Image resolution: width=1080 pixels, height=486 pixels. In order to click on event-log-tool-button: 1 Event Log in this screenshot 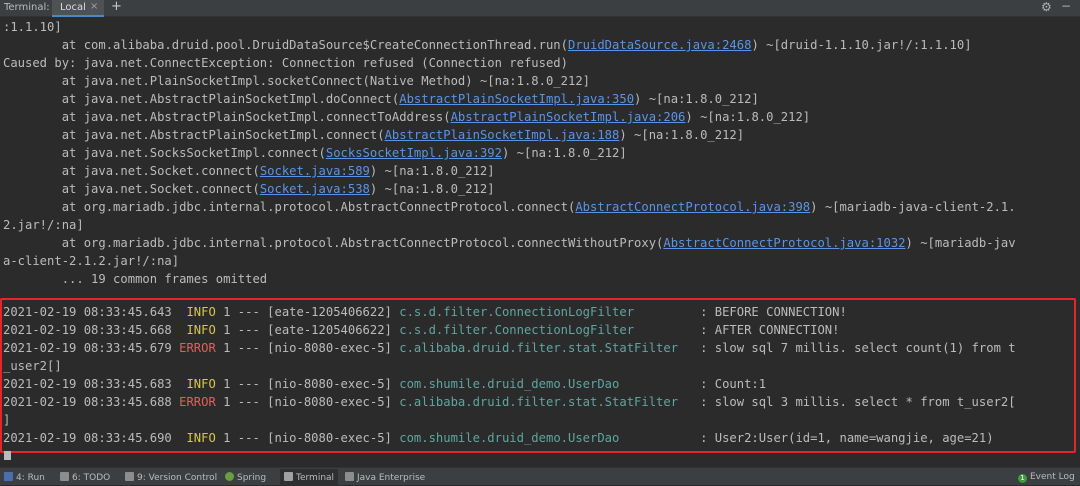, I will do `click(1046, 477)`.